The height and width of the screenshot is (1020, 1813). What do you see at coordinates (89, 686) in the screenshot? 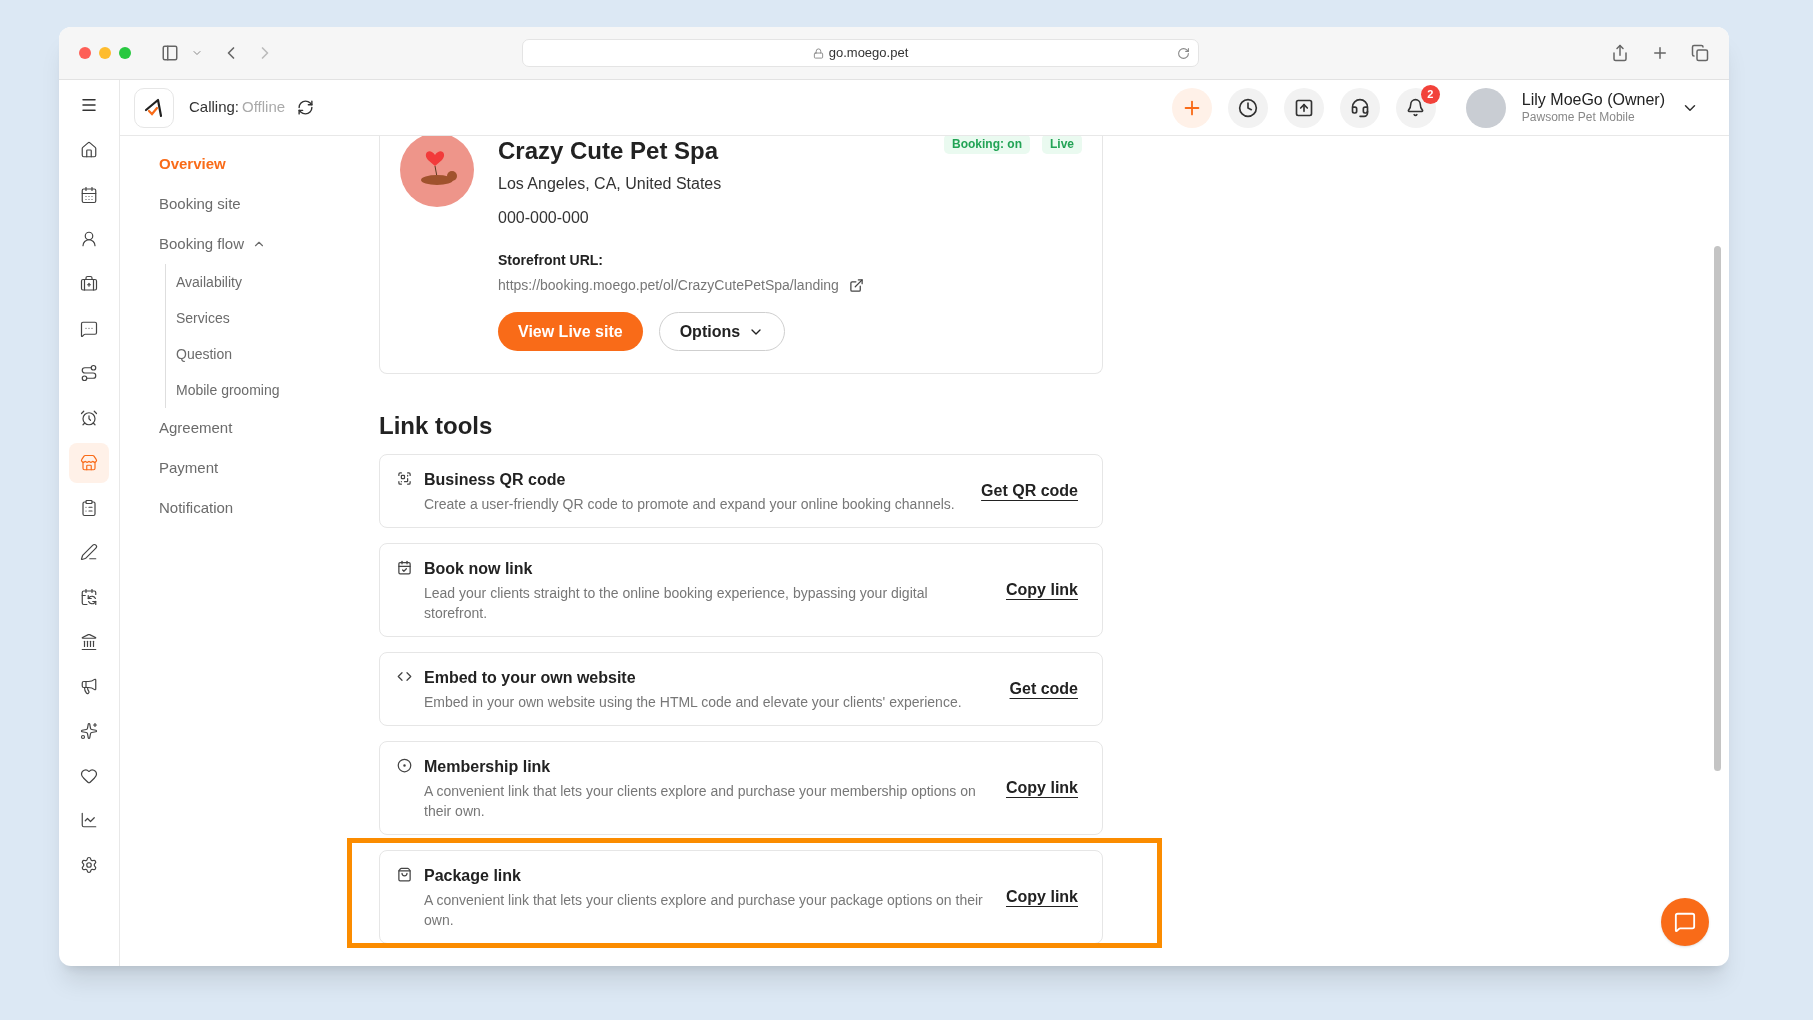
I see `megaphone-icon` at bounding box center [89, 686].